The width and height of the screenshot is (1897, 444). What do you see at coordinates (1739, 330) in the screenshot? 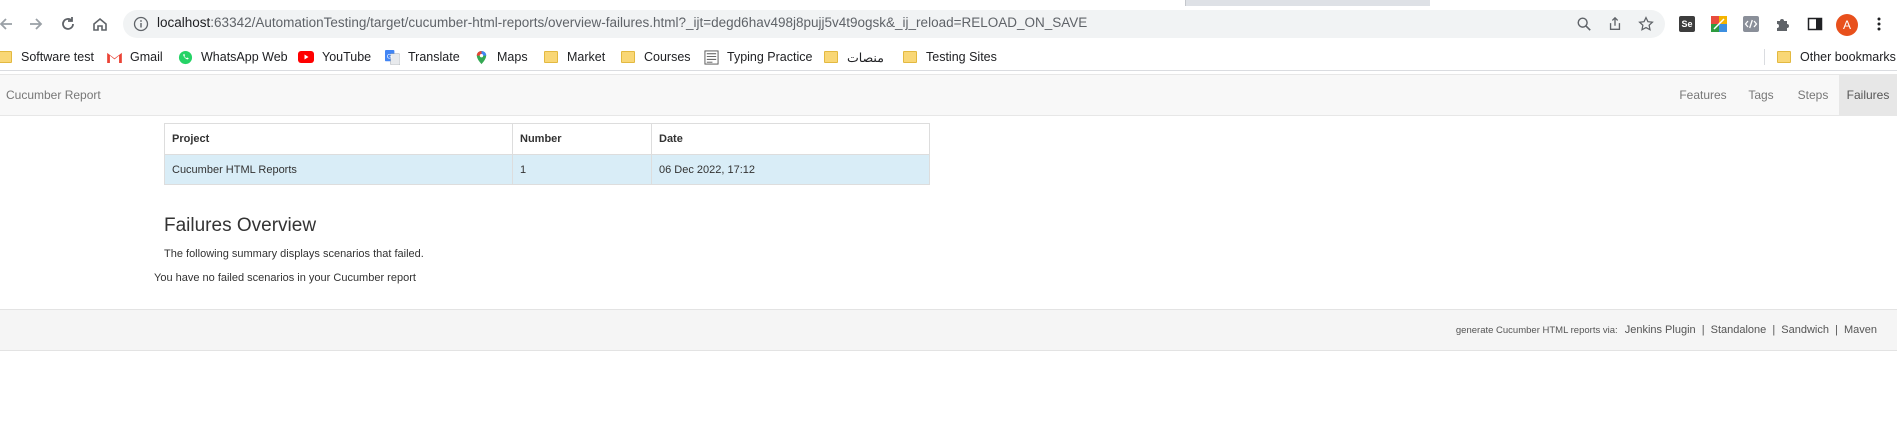
I see `standalone-link: Standalone` at bounding box center [1739, 330].